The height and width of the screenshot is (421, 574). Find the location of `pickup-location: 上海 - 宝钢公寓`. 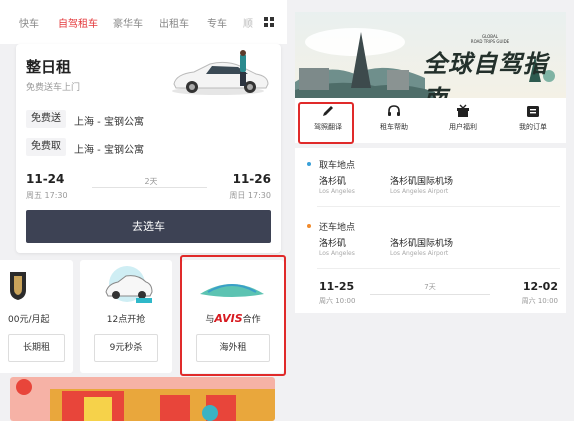

pickup-location: 上海 - 宝钢公寓 is located at coordinates (109, 150).